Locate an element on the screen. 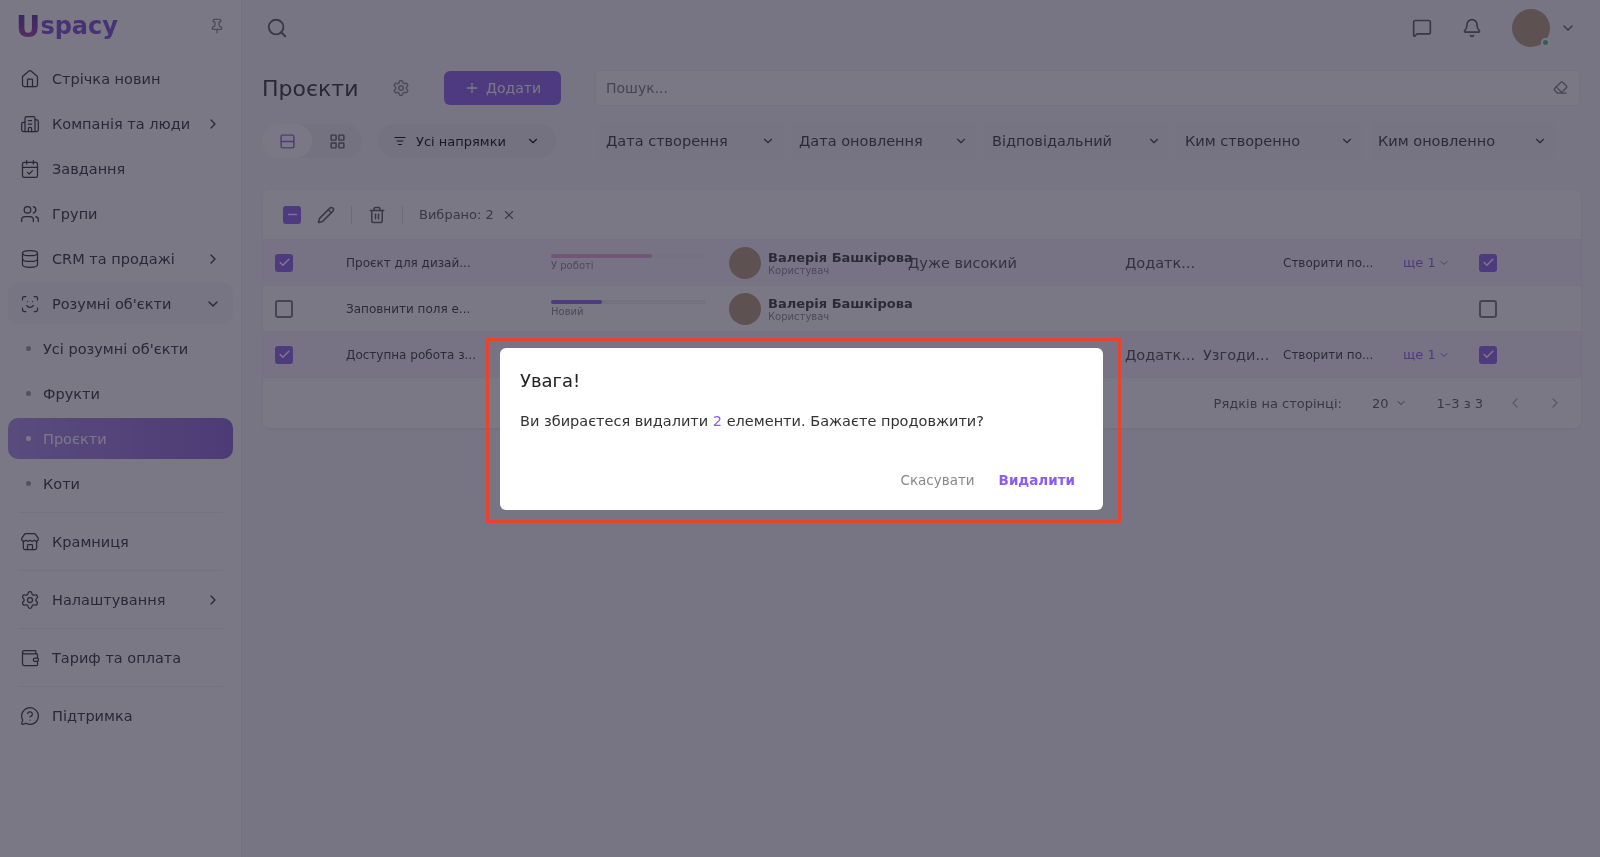 This screenshot has height=857, width=1600. sidebar-item: Групи is located at coordinates (120, 213).